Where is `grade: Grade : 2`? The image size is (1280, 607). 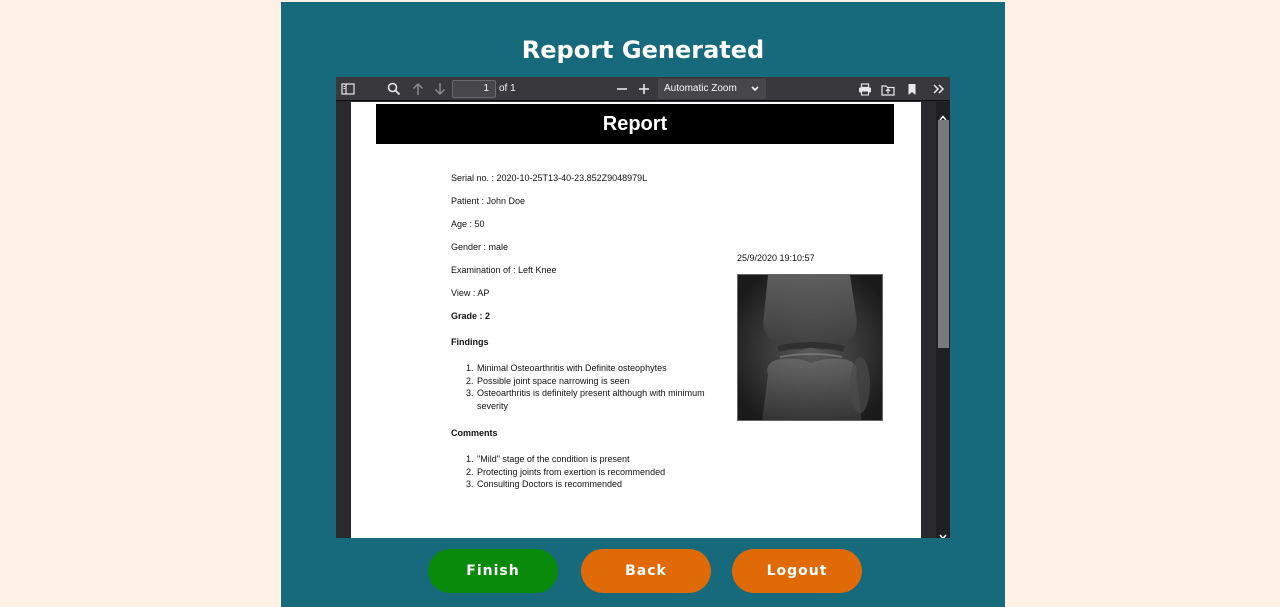 grade: Grade : 2 is located at coordinates (471, 316).